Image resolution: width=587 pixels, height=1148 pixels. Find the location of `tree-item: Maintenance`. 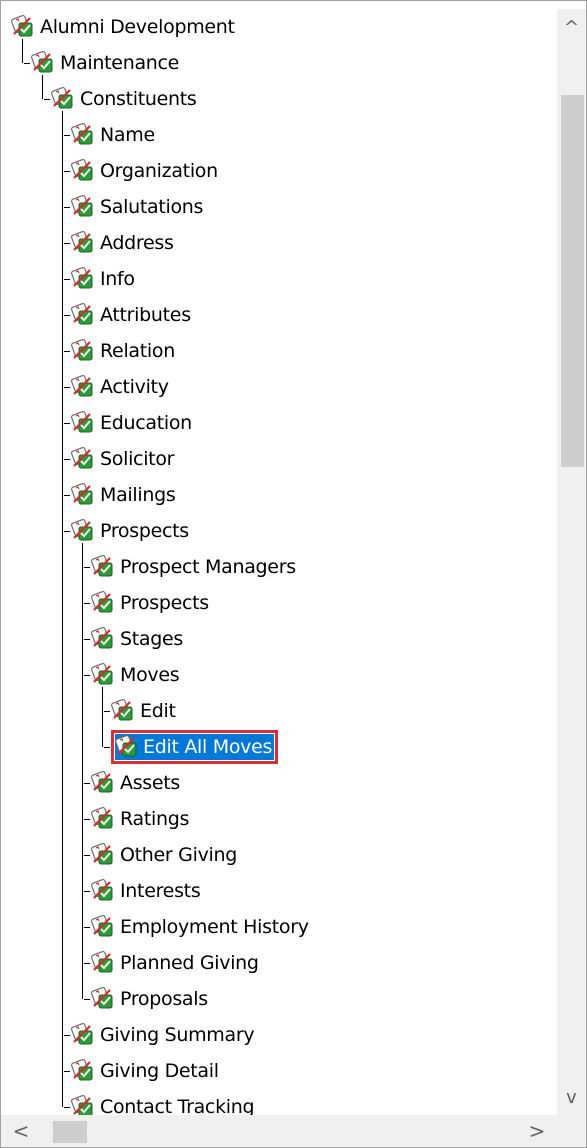

tree-item: Maintenance is located at coordinates (102, 63).